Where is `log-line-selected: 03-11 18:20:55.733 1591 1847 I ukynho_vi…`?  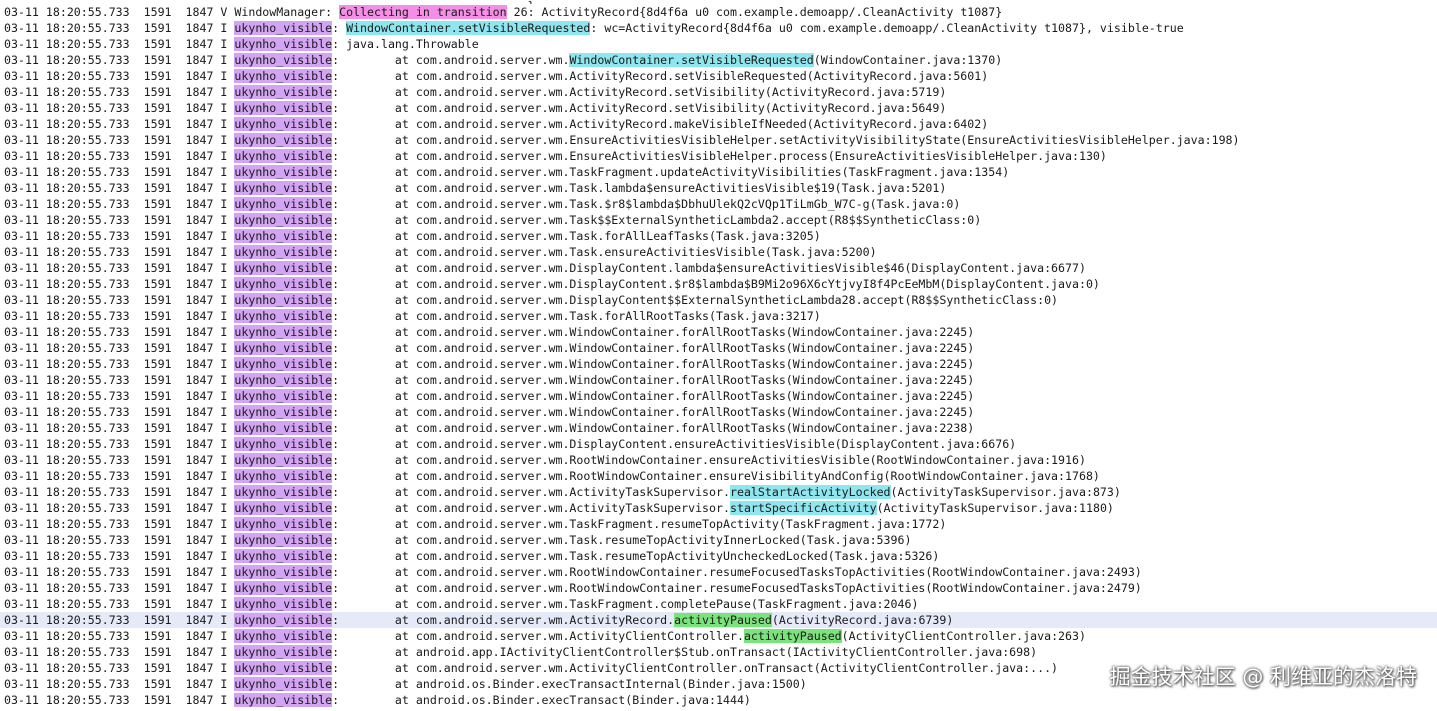 log-line-selected: 03-11 18:20:55.733 1591 1847 I ukynho_vi… is located at coordinates (718, 620).